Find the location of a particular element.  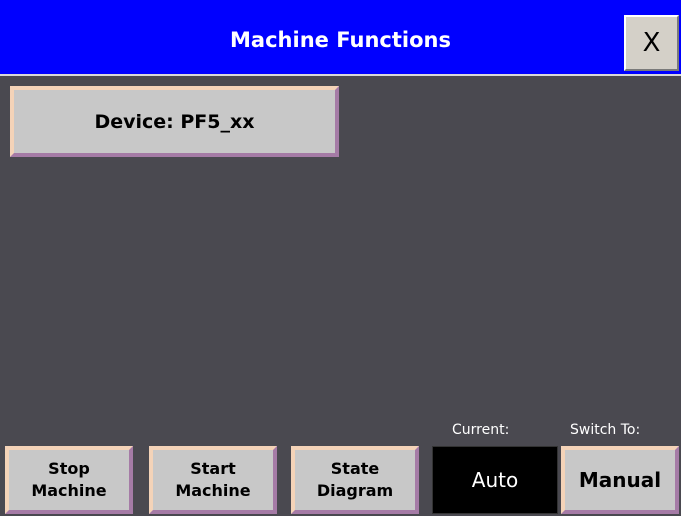

stop-machine-label: Stop Machine is located at coordinates (69, 479).